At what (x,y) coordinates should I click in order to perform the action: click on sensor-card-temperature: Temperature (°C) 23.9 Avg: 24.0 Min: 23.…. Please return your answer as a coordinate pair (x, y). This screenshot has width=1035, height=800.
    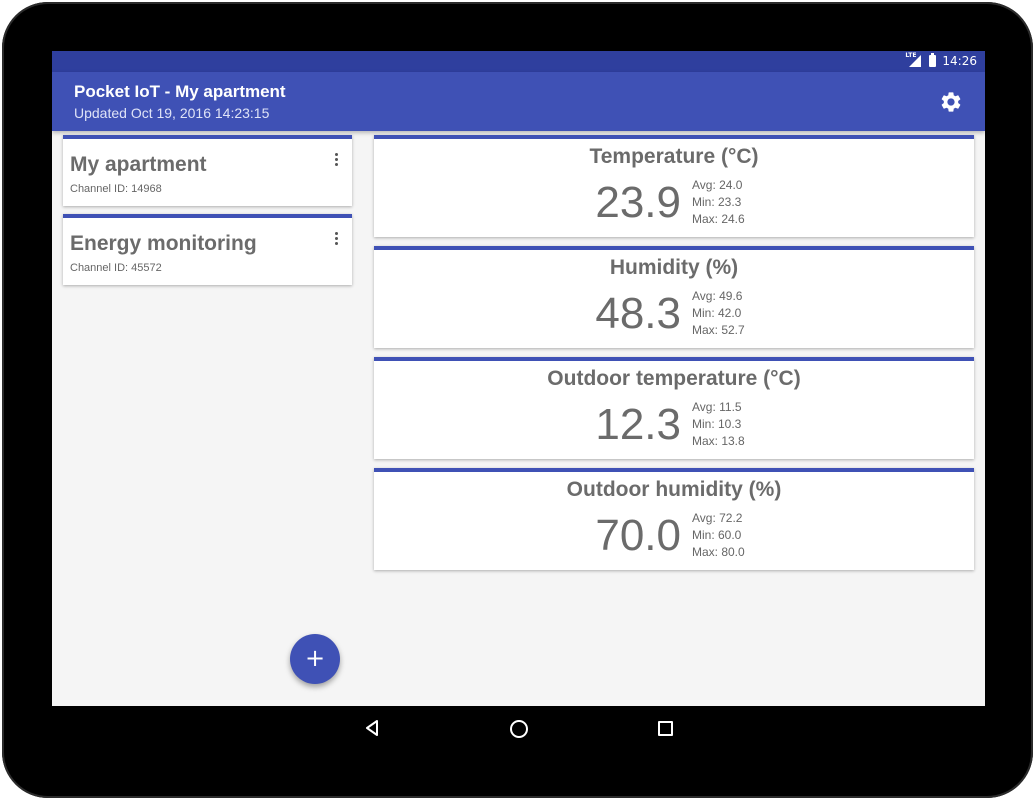
    Looking at the image, I should click on (674, 186).